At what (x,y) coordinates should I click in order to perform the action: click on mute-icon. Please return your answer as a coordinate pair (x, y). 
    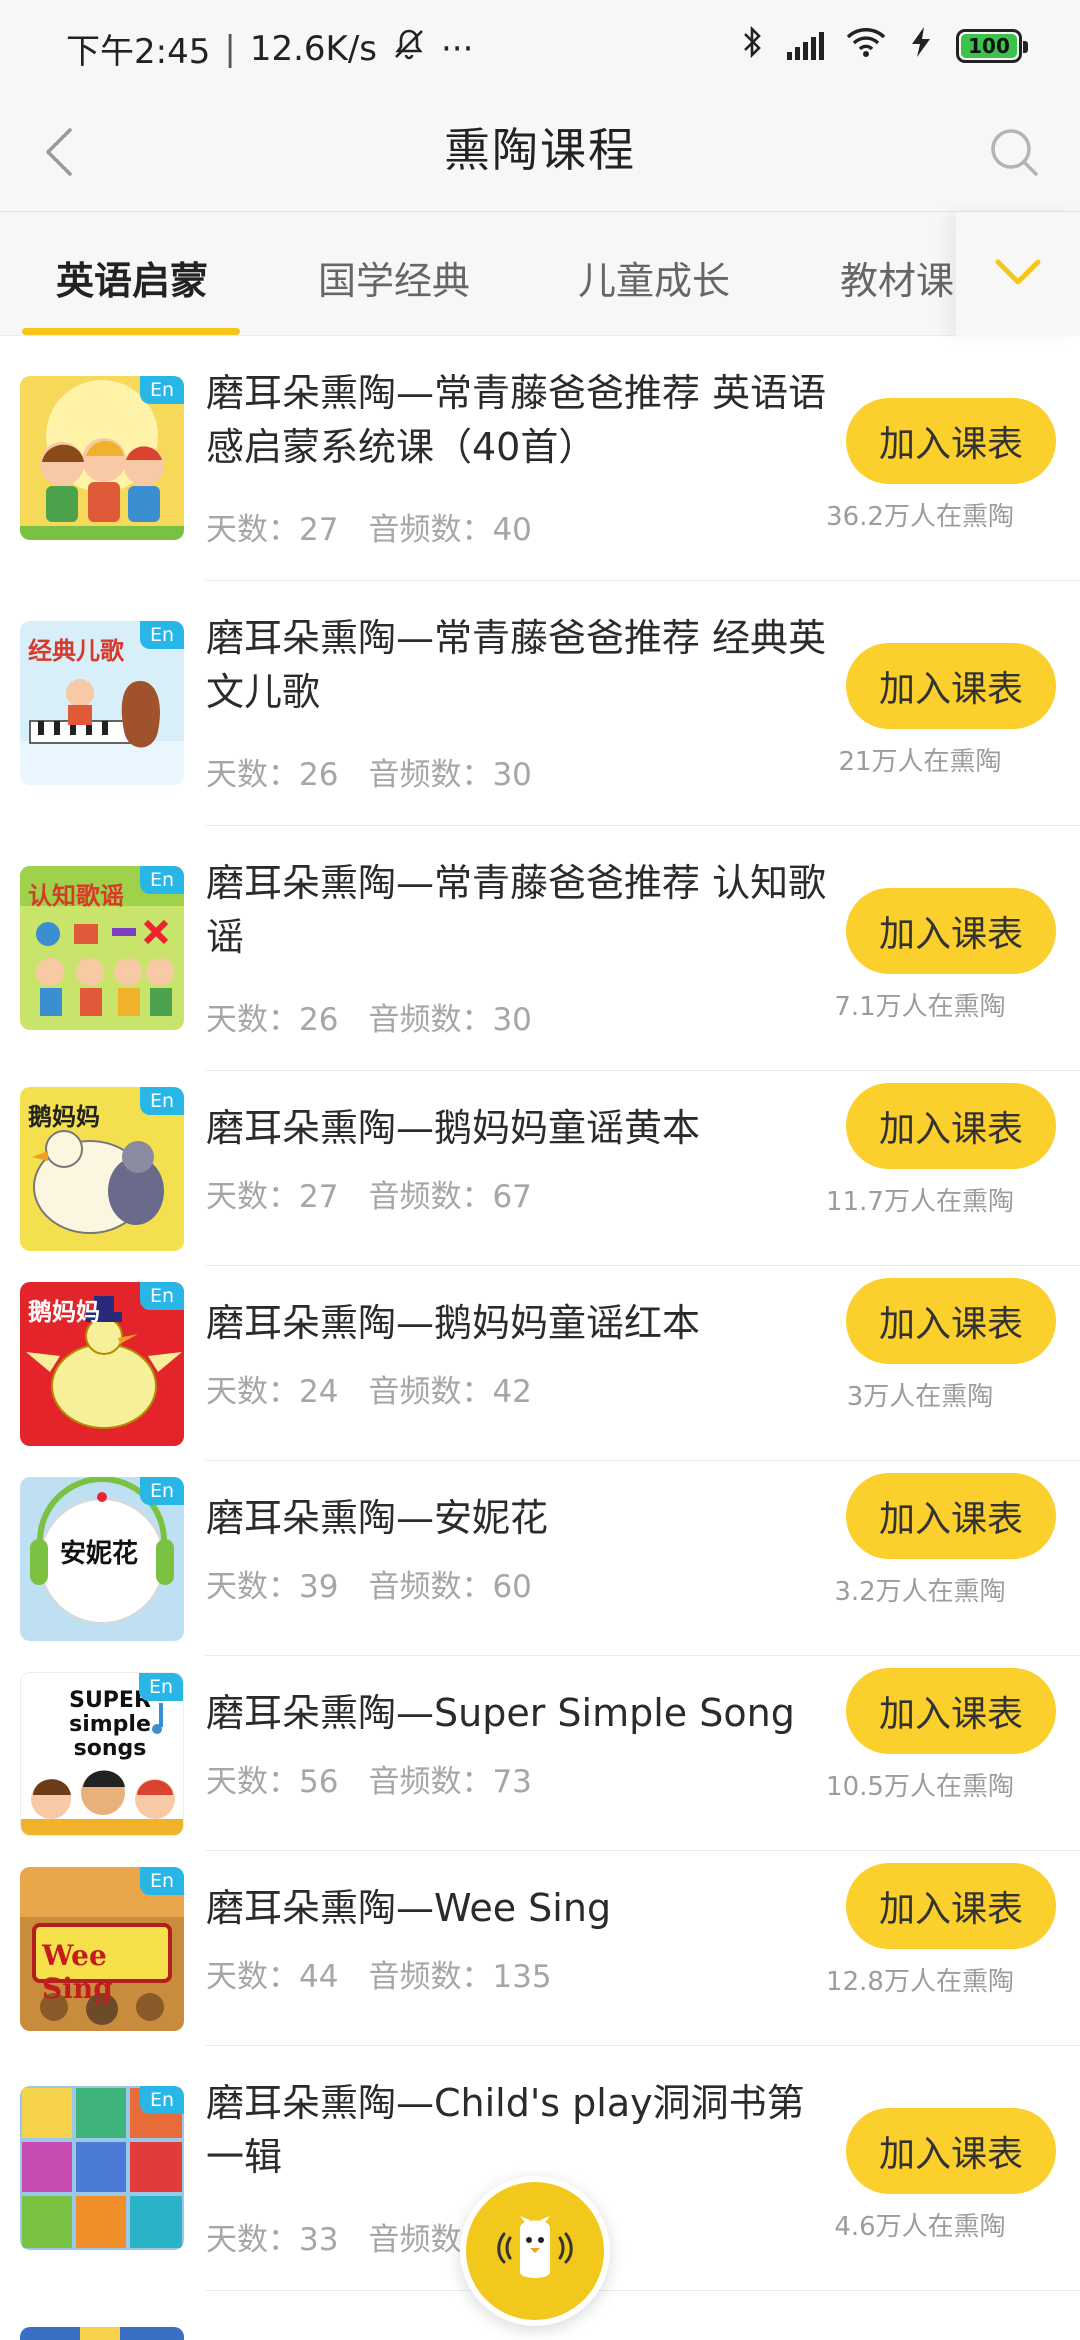
    Looking at the image, I should click on (409, 48).